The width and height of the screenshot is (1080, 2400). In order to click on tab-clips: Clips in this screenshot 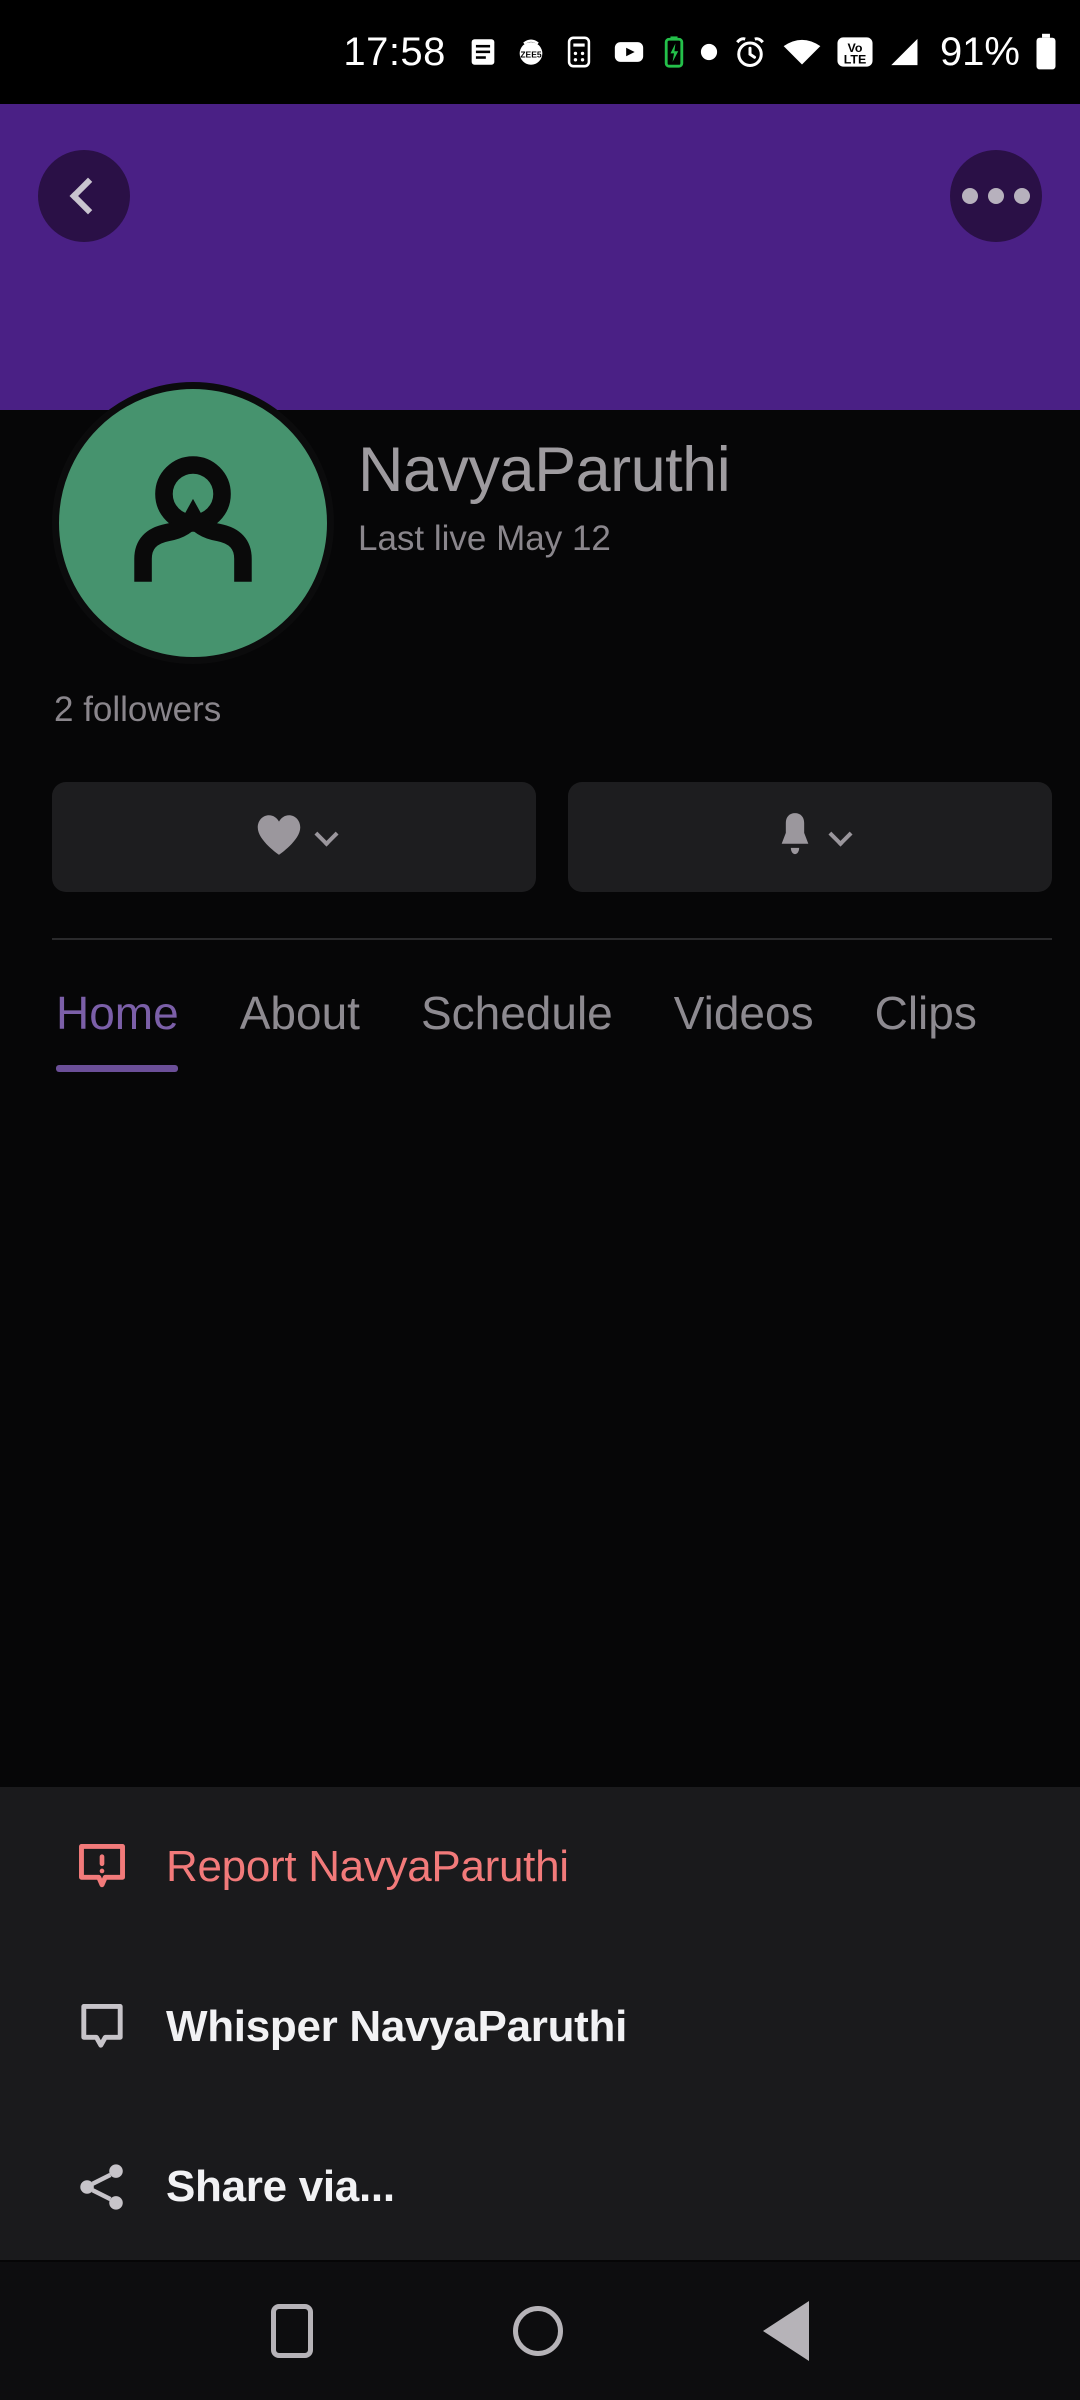, I will do `click(926, 1000)`.